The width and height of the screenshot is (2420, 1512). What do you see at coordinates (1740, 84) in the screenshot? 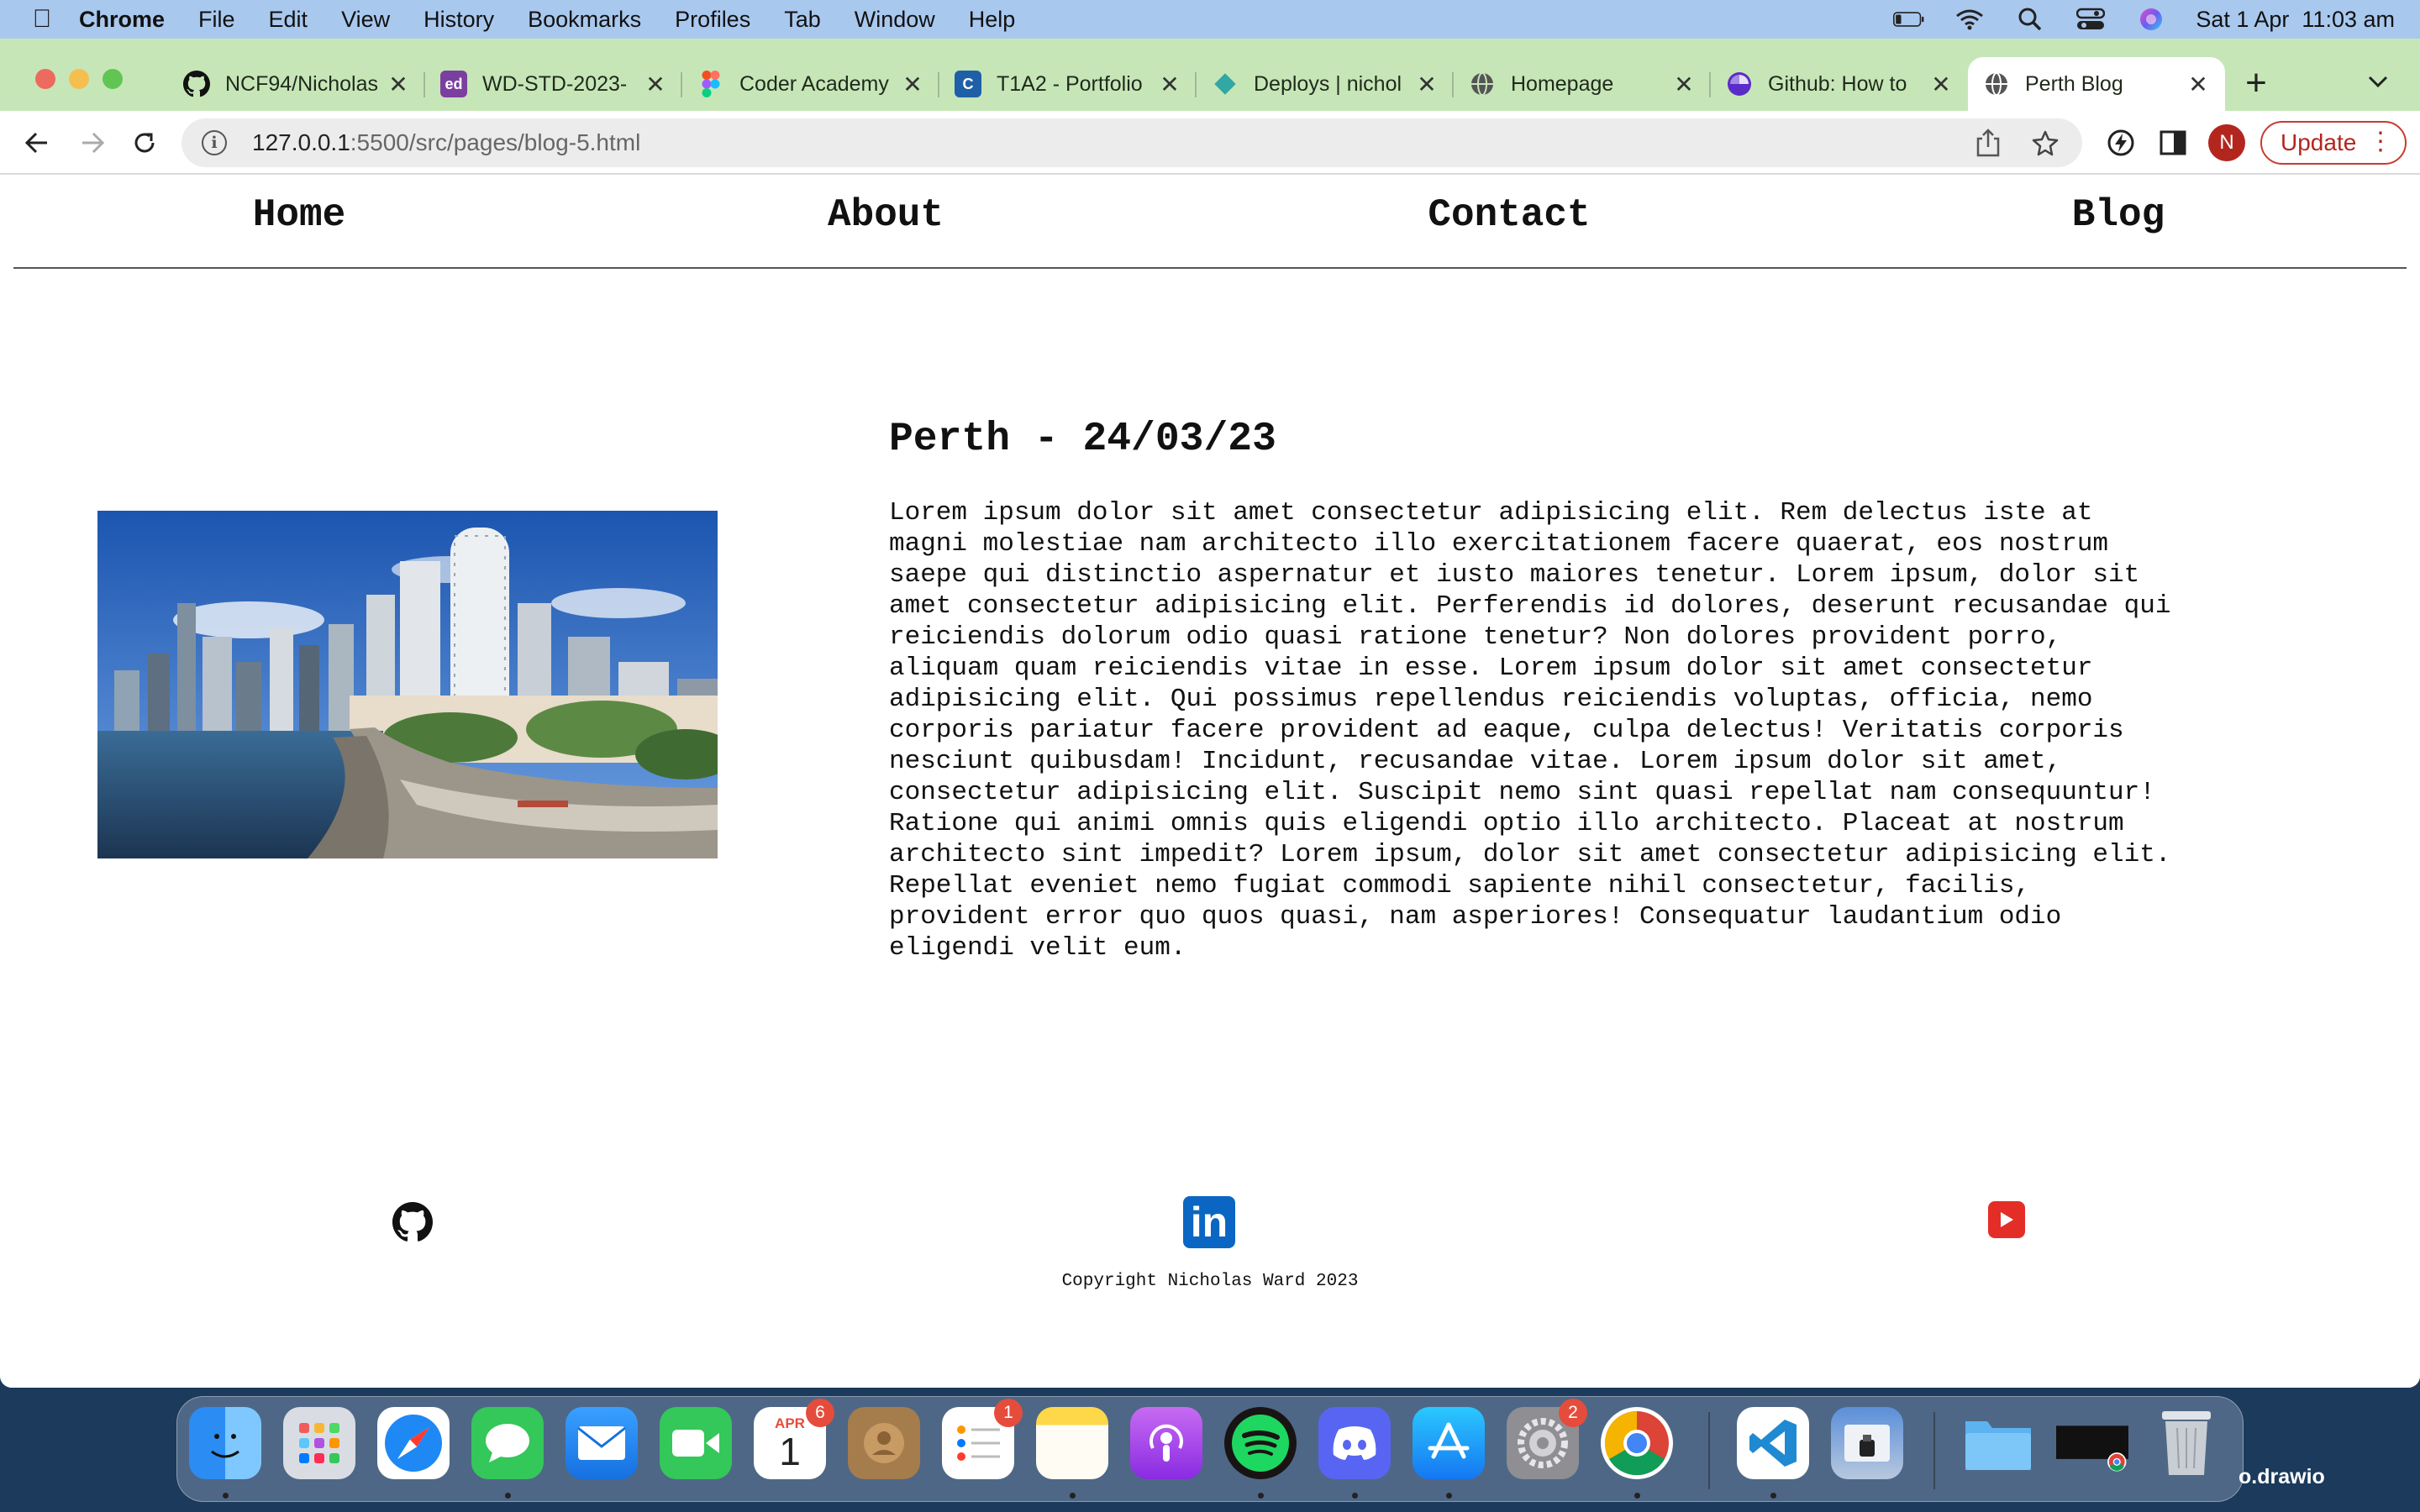
I see `pinwheel-icon` at bounding box center [1740, 84].